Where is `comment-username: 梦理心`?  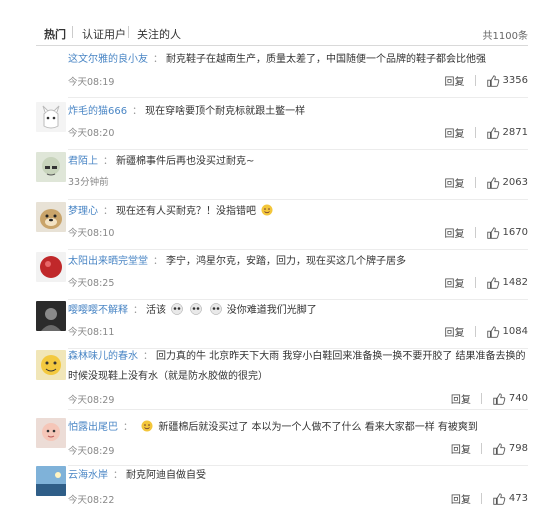
comment-username: 梦理心 is located at coordinates (83, 211).